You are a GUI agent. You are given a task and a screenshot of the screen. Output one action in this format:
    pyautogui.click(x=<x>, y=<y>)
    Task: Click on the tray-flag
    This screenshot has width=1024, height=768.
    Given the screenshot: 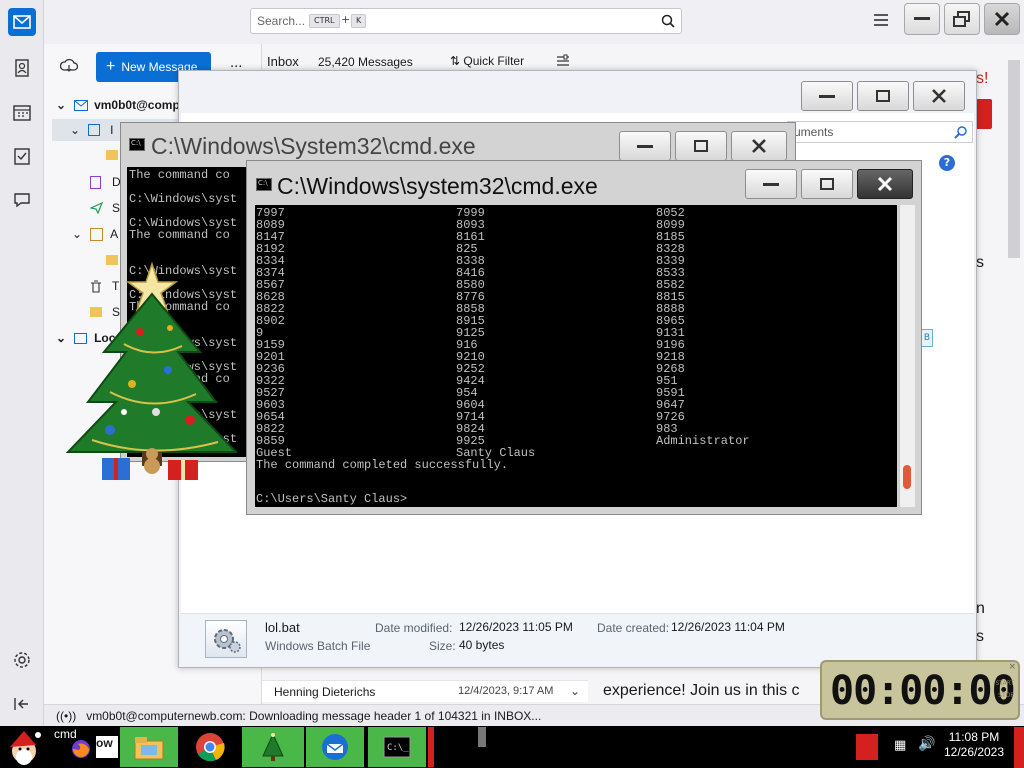 What is the action you would take?
    pyautogui.click(x=867, y=747)
    